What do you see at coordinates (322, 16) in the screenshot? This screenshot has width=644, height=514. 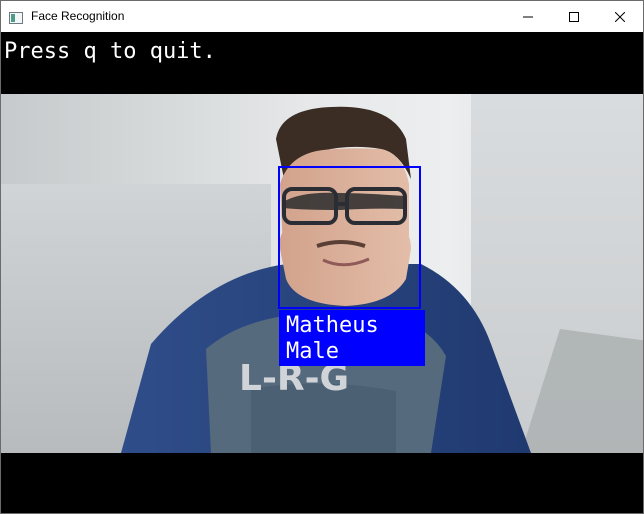 I see `title-bar: Face Recognition` at bounding box center [322, 16].